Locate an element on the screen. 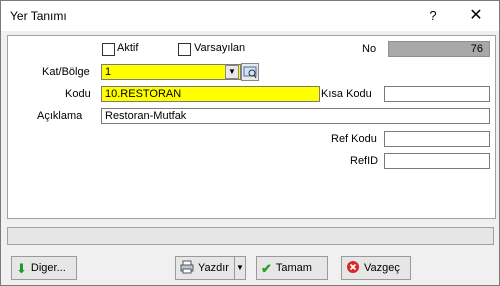  aciklama-input: Restoran-Mutfak is located at coordinates (295, 116).